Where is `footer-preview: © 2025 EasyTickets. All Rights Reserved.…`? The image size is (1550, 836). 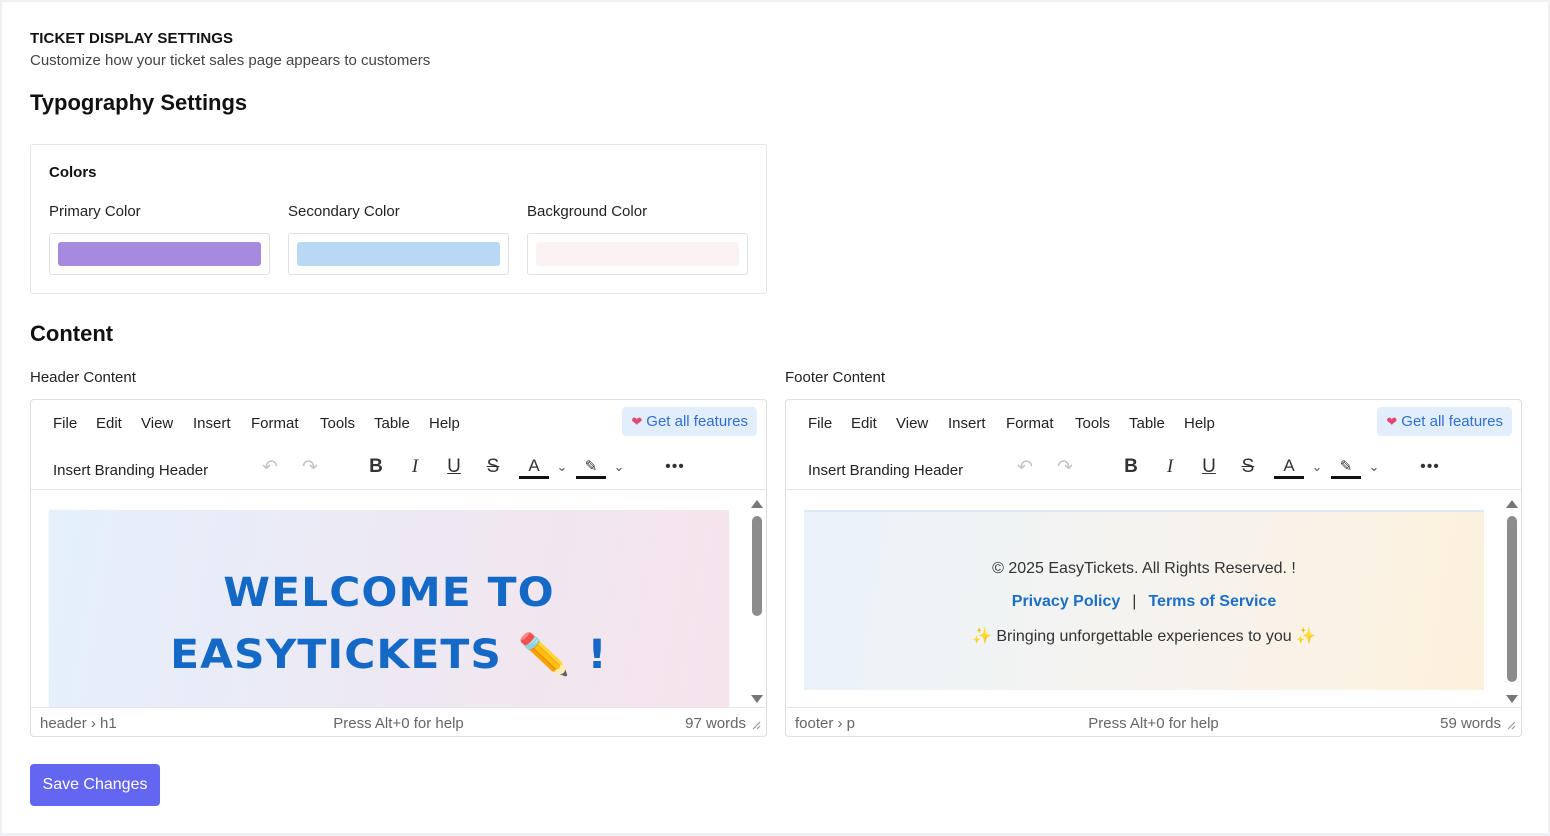 footer-preview: © 2025 EasyTickets. All Rights Reserved.… is located at coordinates (1144, 600).